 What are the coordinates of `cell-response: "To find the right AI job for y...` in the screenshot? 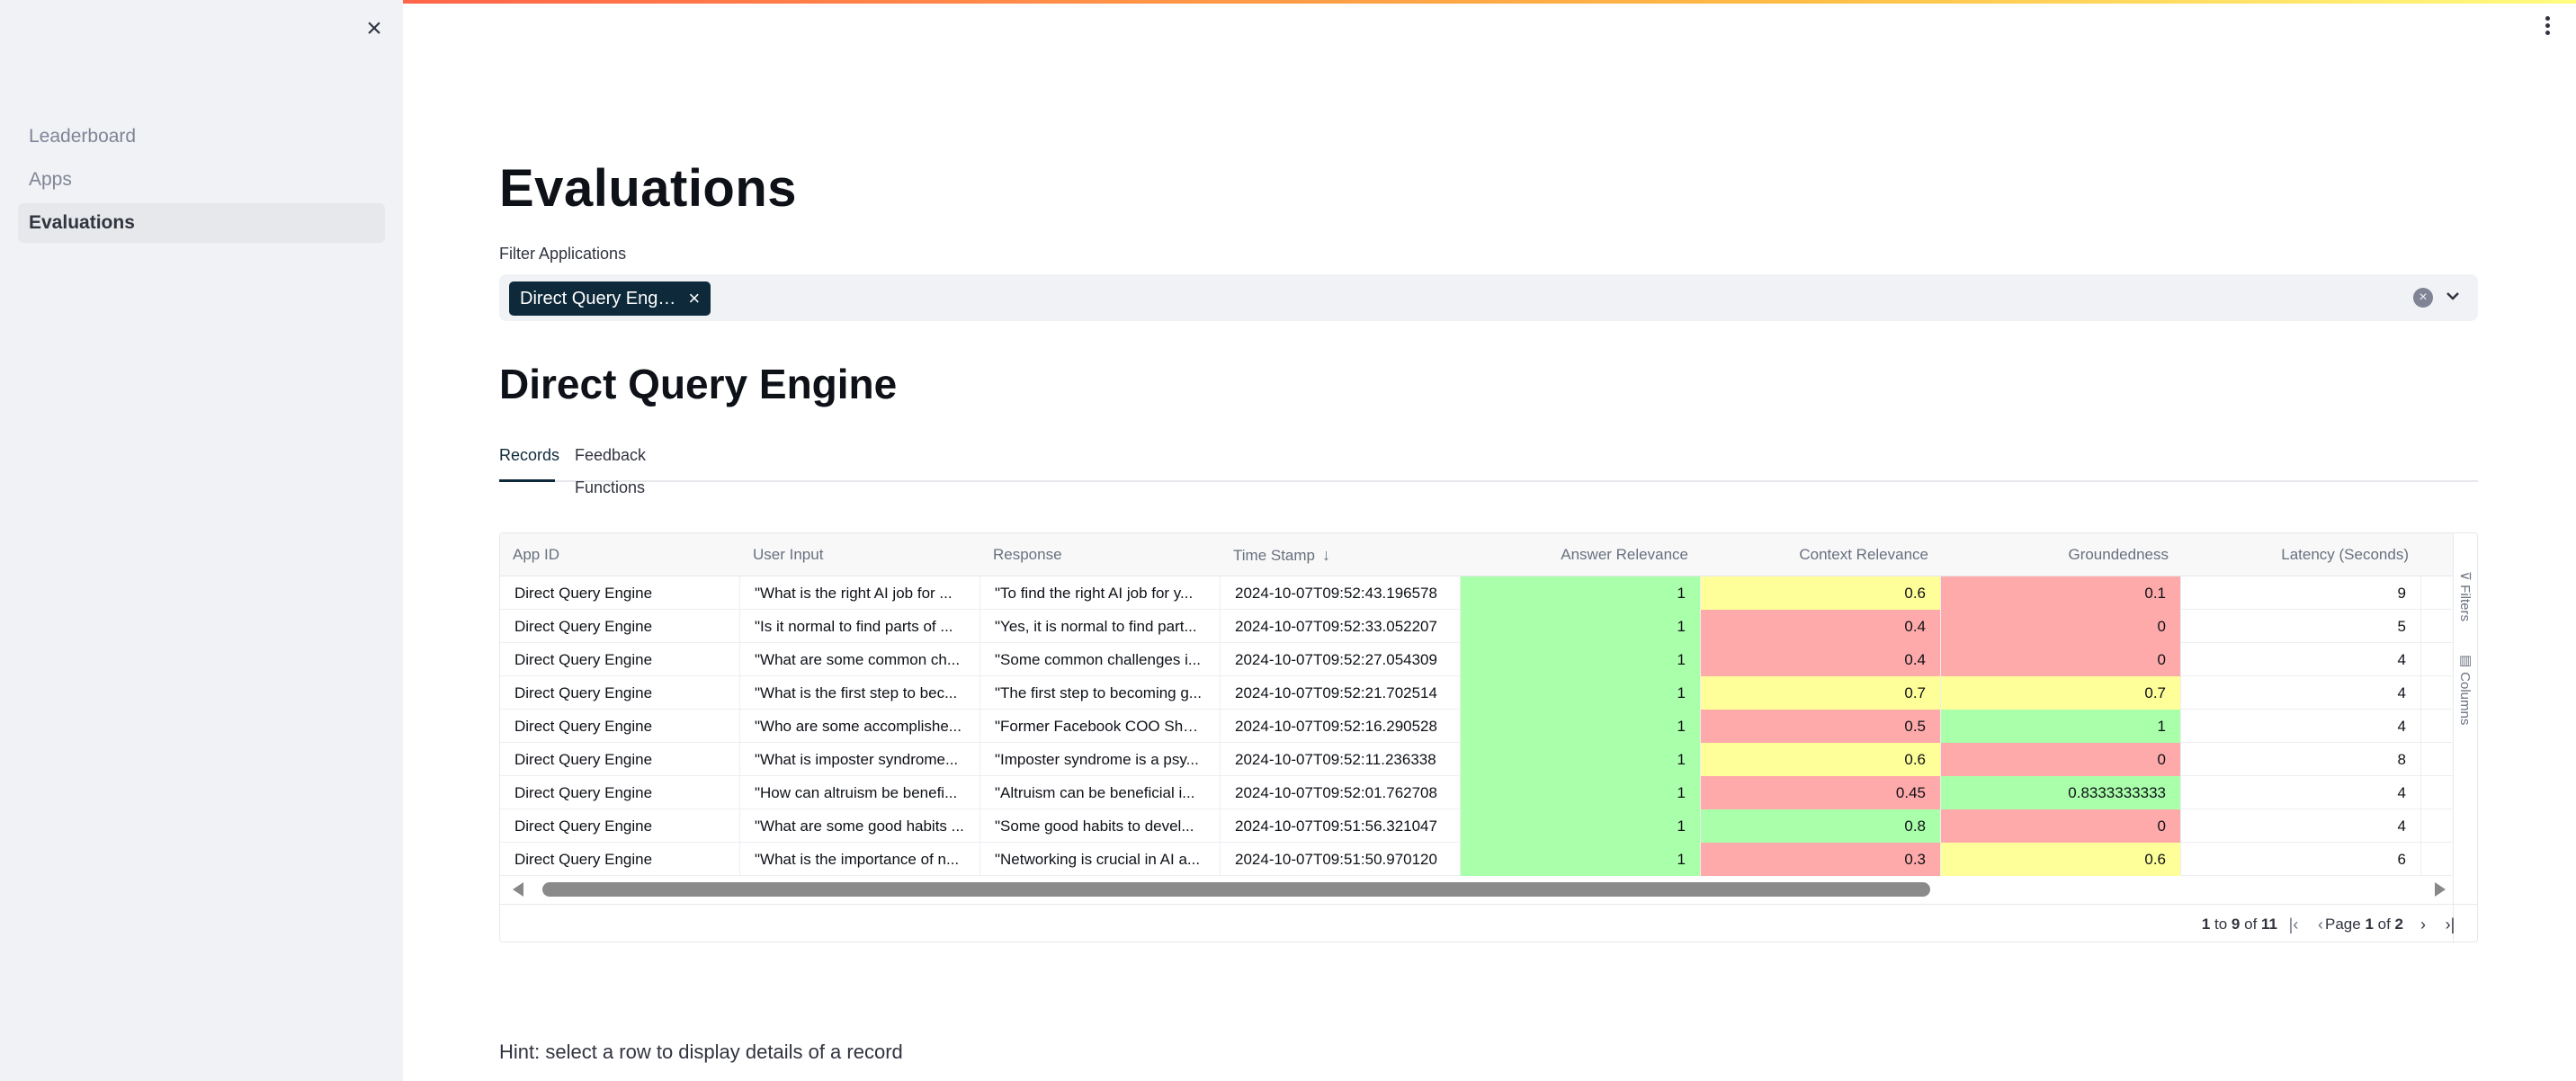 It's located at (1100, 593).